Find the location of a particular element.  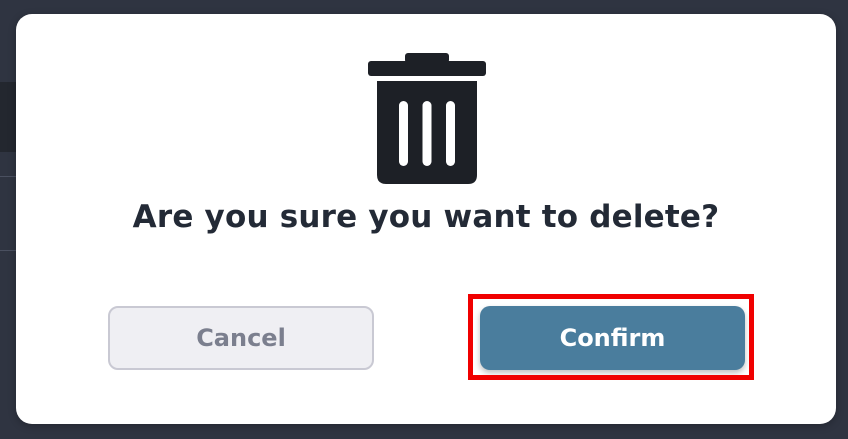

cancel-button-label: Cancel is located at coordinates (241, 338).